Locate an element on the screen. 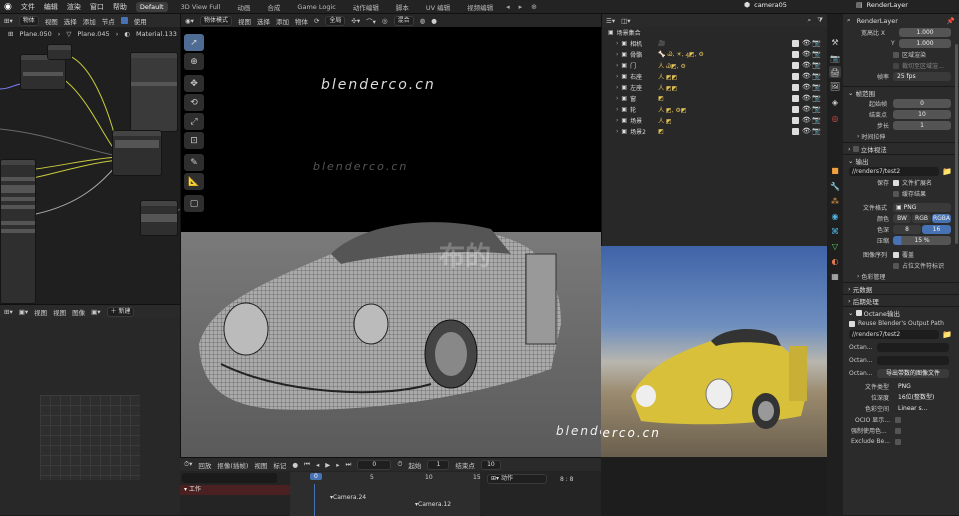  outliner-row: › ▣ 右座 人 ◩◩ 👁 📷 is located at coordinates (714, 76).